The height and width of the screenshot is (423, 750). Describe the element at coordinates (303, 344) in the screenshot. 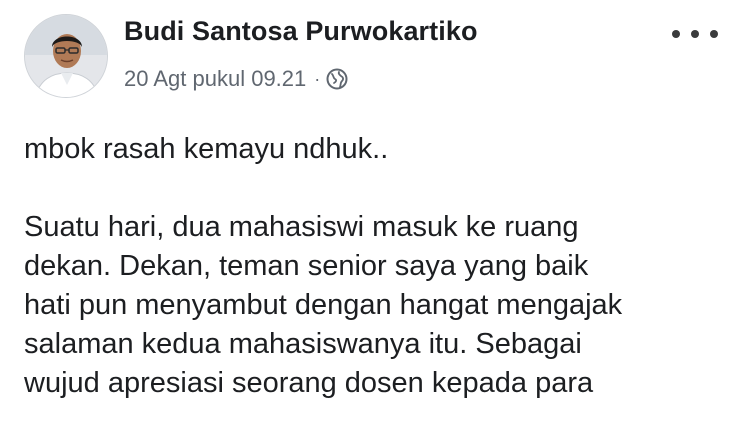

I see `post-text-line: salaman kedua mahasiswanya itu. Sebagai` at that location.